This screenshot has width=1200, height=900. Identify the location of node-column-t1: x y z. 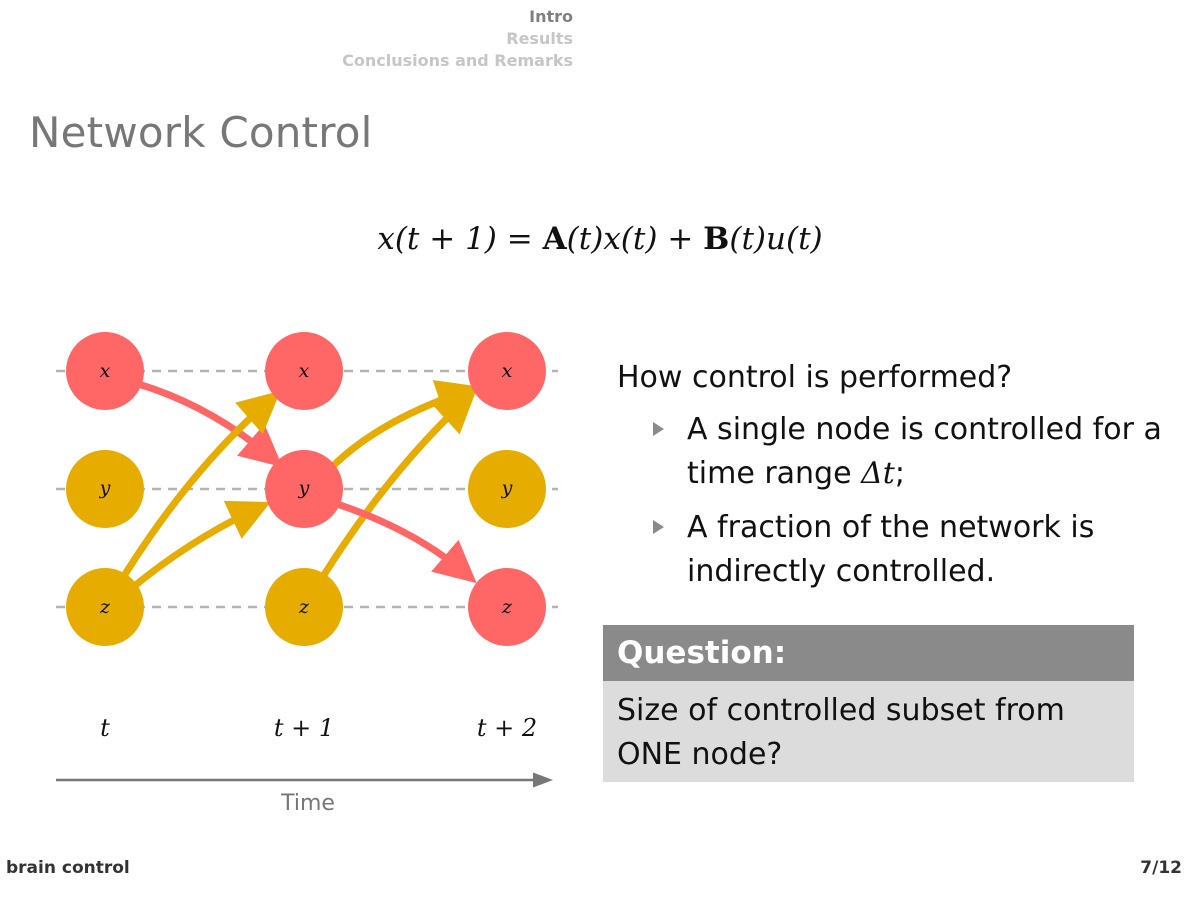
(304, 489).